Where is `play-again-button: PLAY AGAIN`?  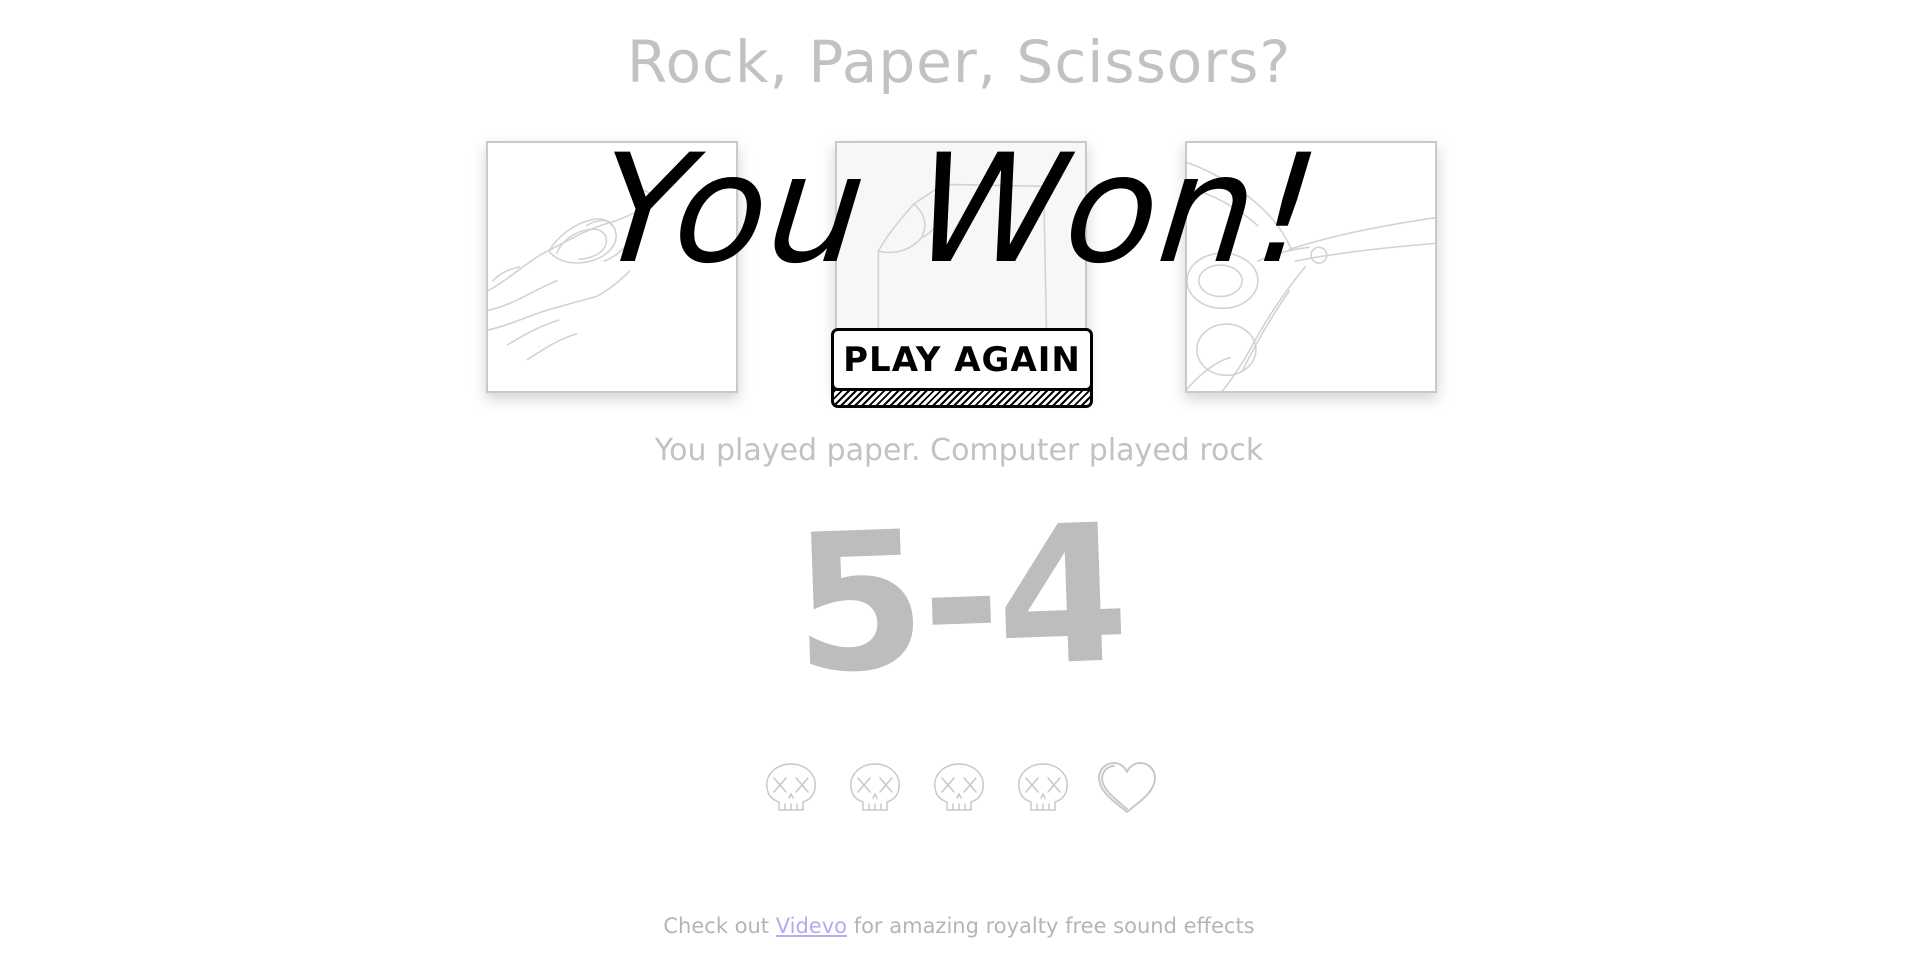 play-again-button: PLAY AGAIN is located at coordinates (962, 368).